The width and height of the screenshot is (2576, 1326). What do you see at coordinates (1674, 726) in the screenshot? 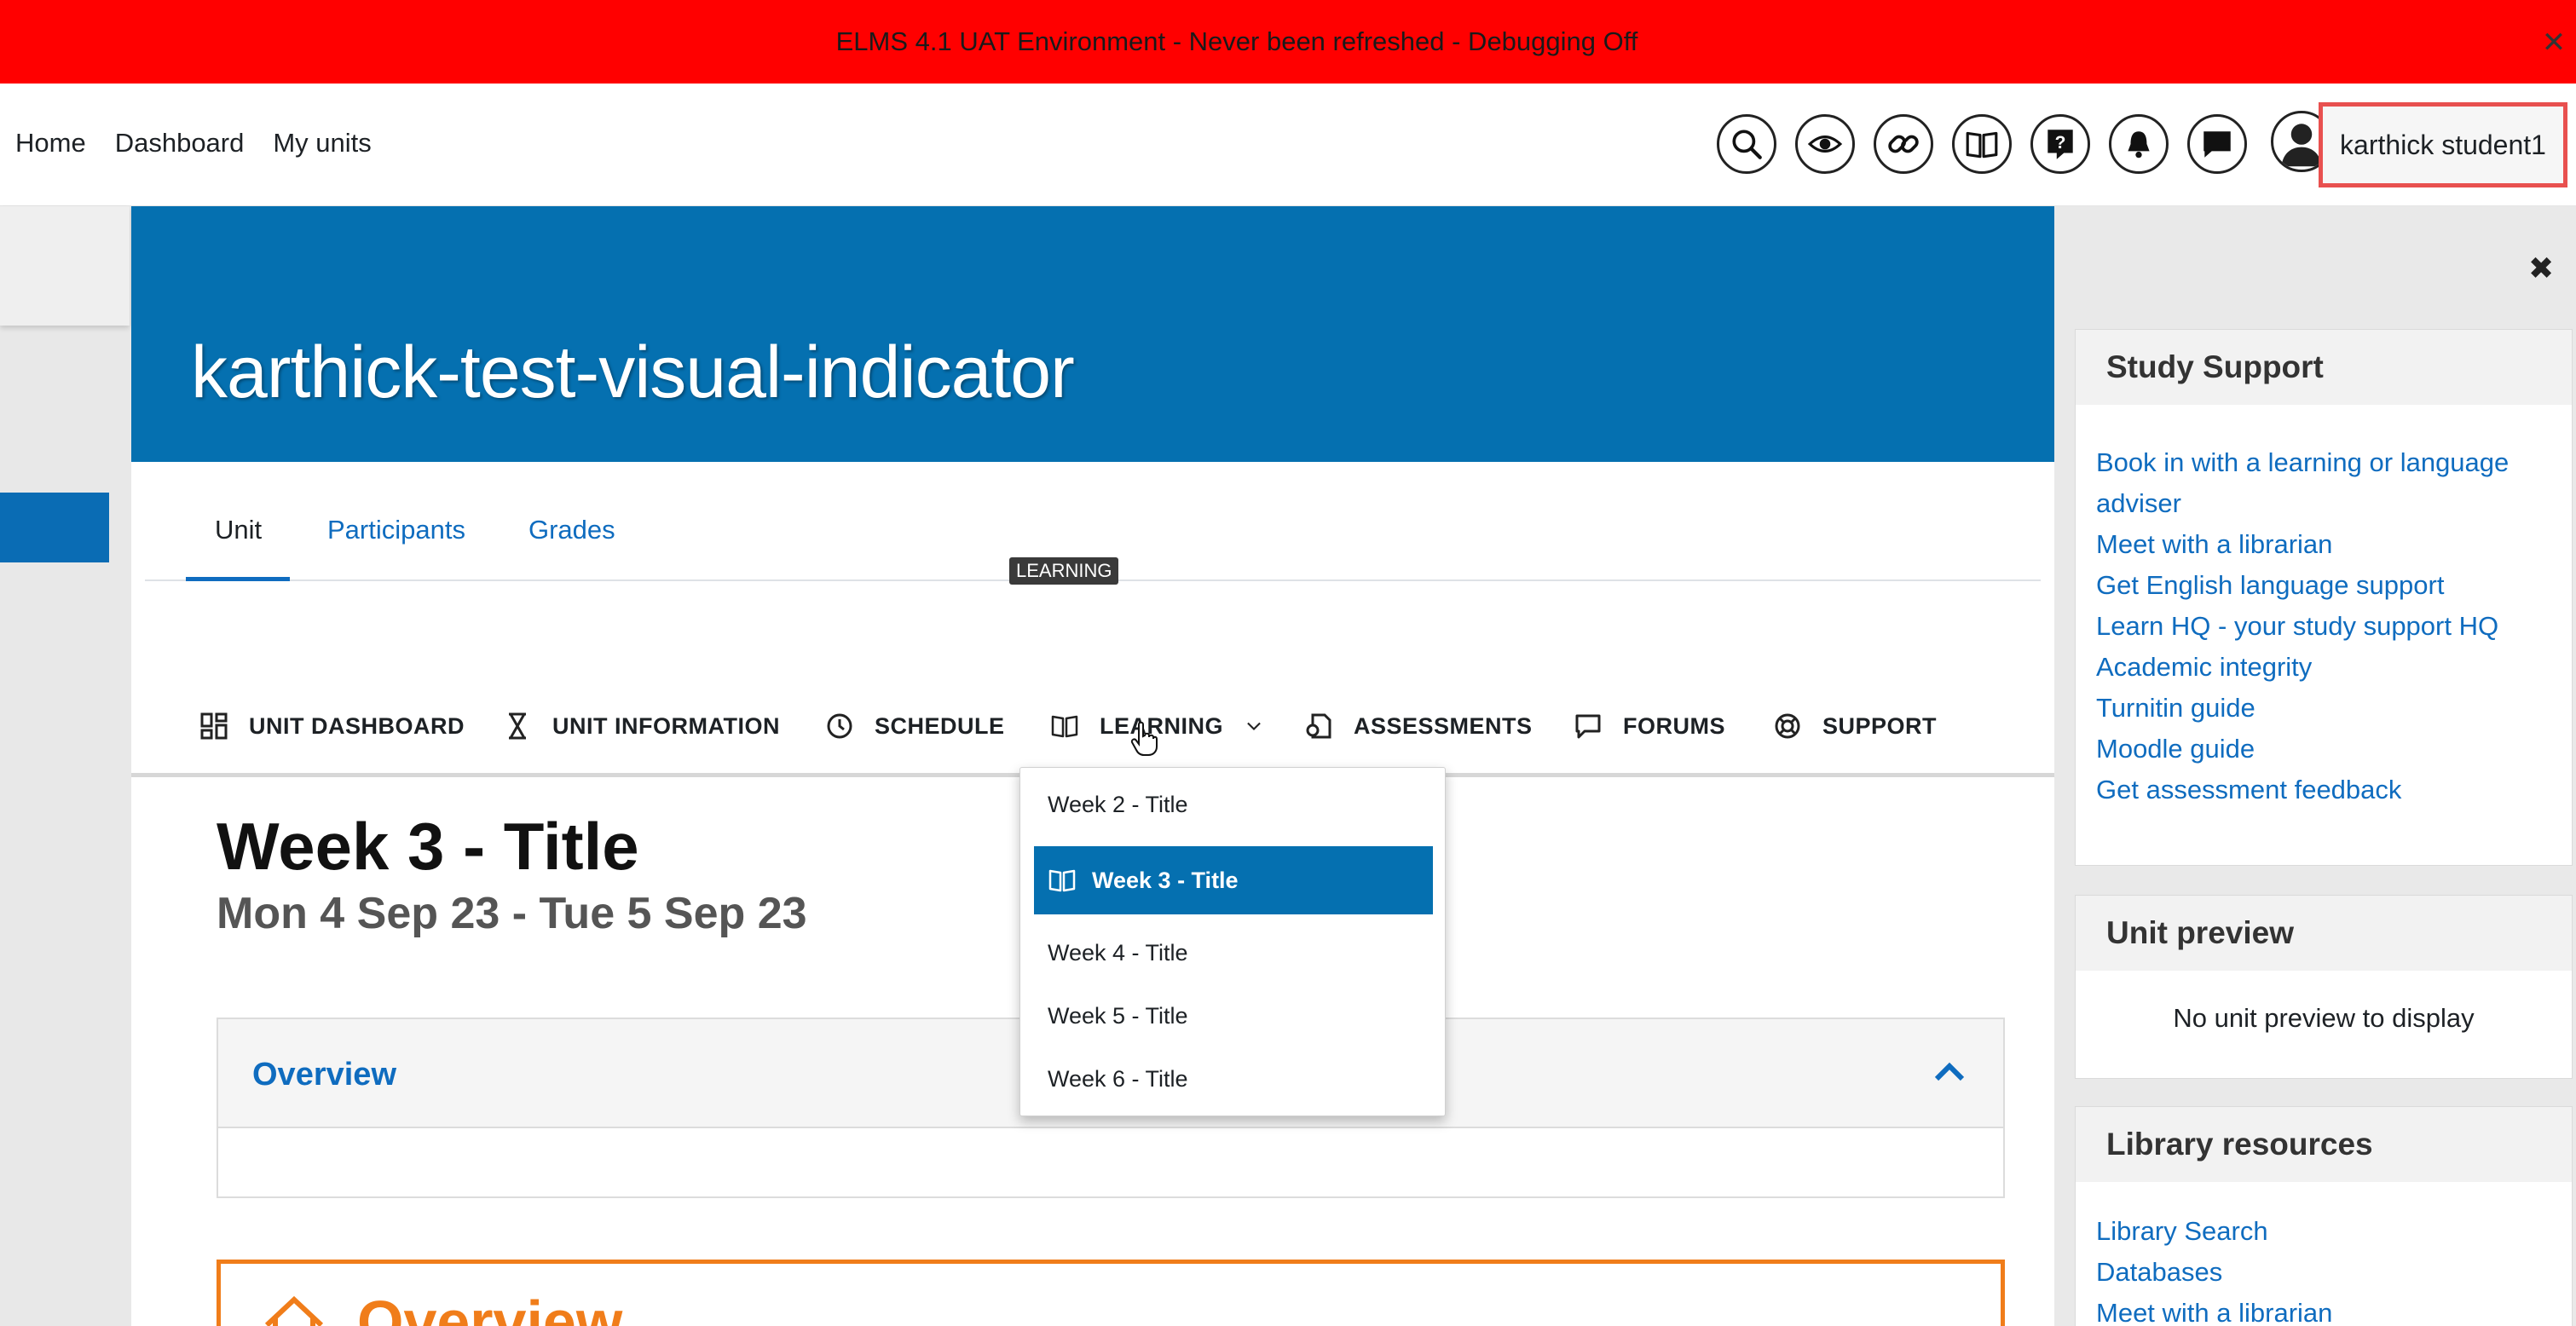
I see `forums-label: FORUMS` at bounding box center [1674, 726].